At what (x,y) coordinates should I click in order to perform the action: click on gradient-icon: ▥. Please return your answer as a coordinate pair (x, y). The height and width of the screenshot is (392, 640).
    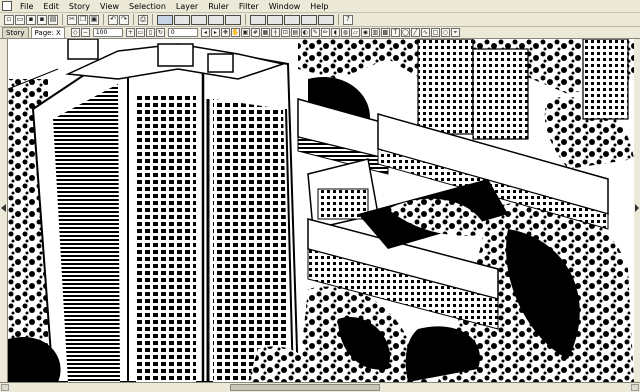
    Looking at the image, I should click on (375, 32).